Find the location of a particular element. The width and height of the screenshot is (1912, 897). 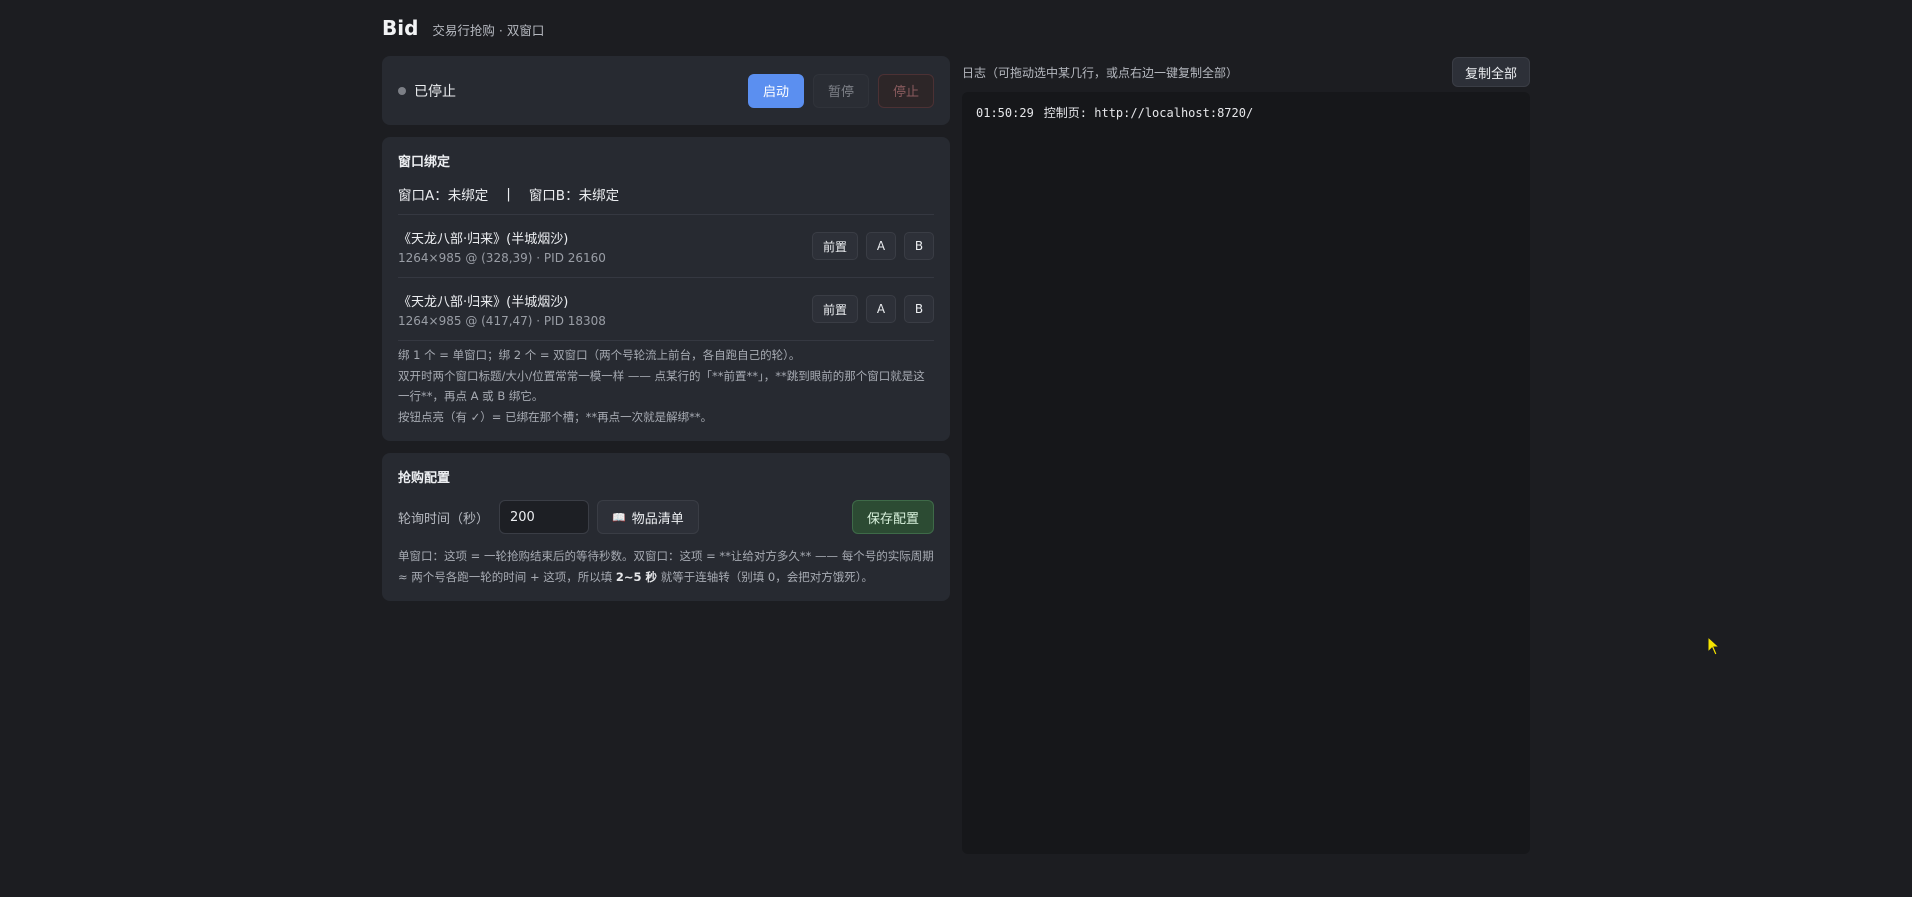

status-indicator: 已停止 is located at coordinates (427, 91).